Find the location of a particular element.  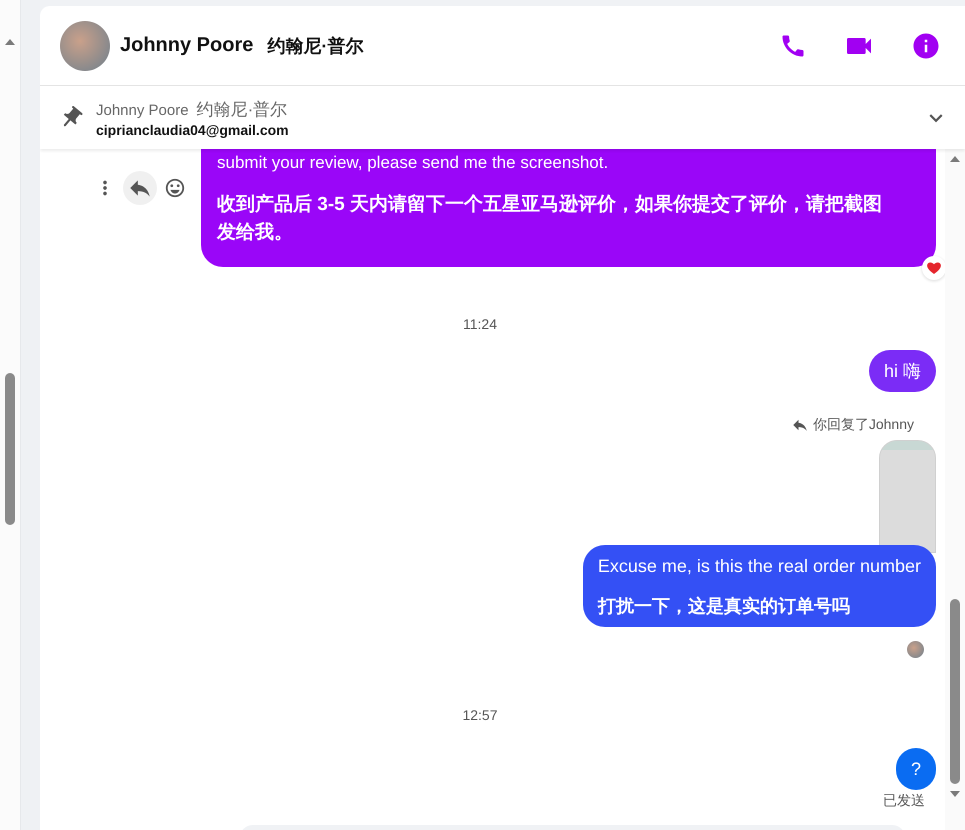

contact-avatar is located at coordinates (85, 45).